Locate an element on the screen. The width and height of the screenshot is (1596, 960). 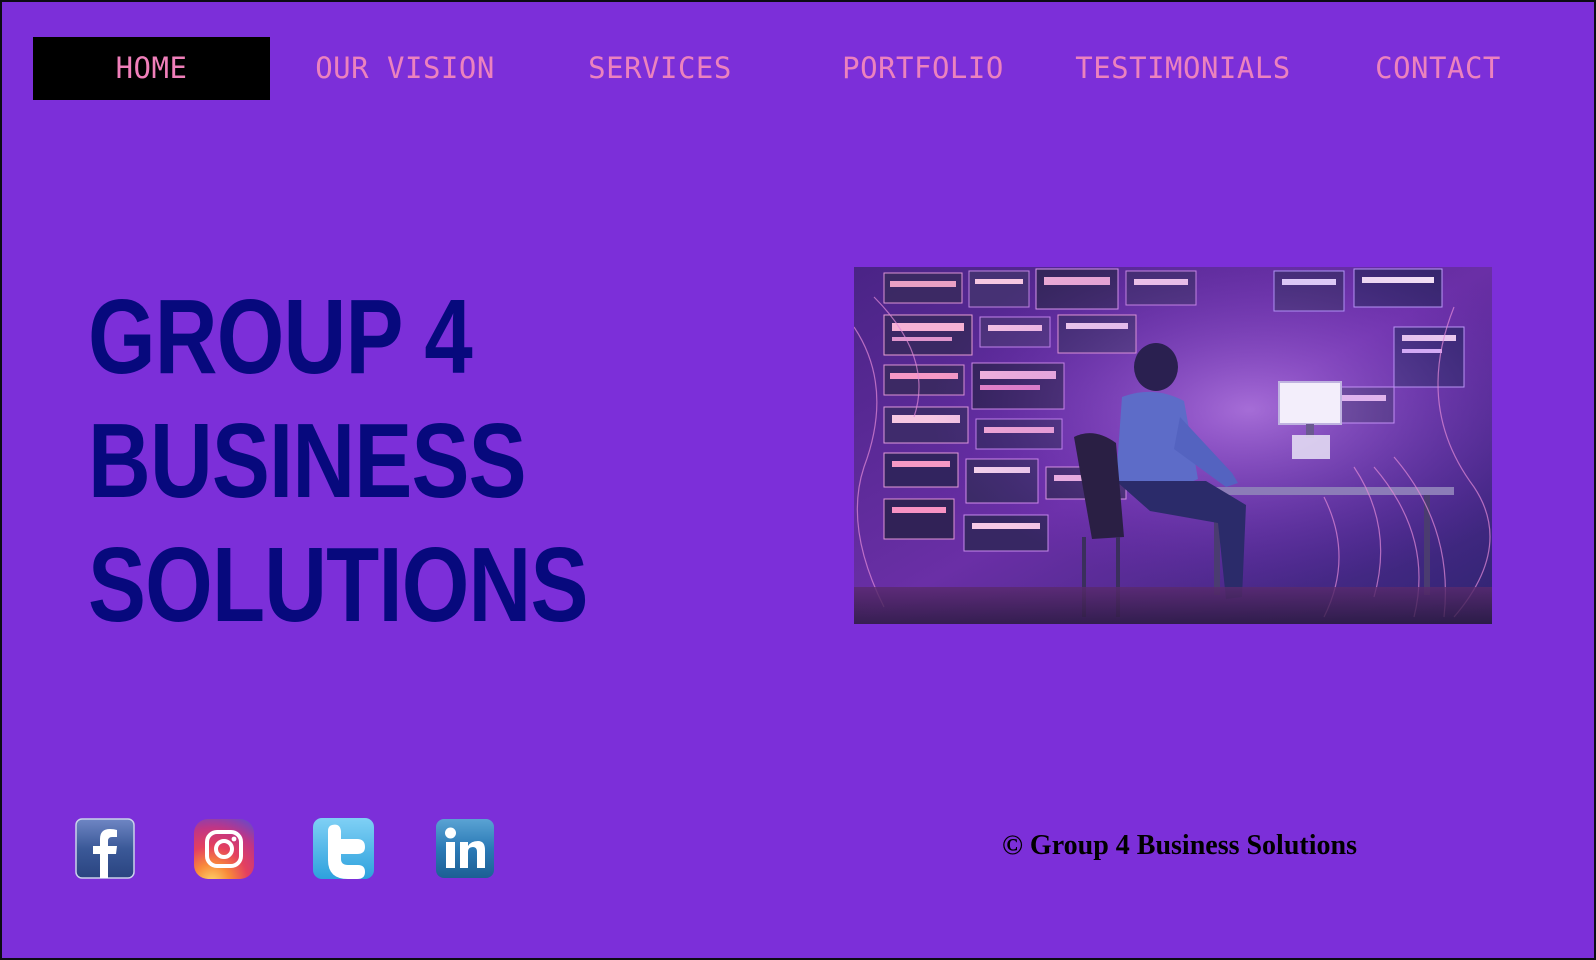
server-room-photo is located at coordinates (1173, 445).